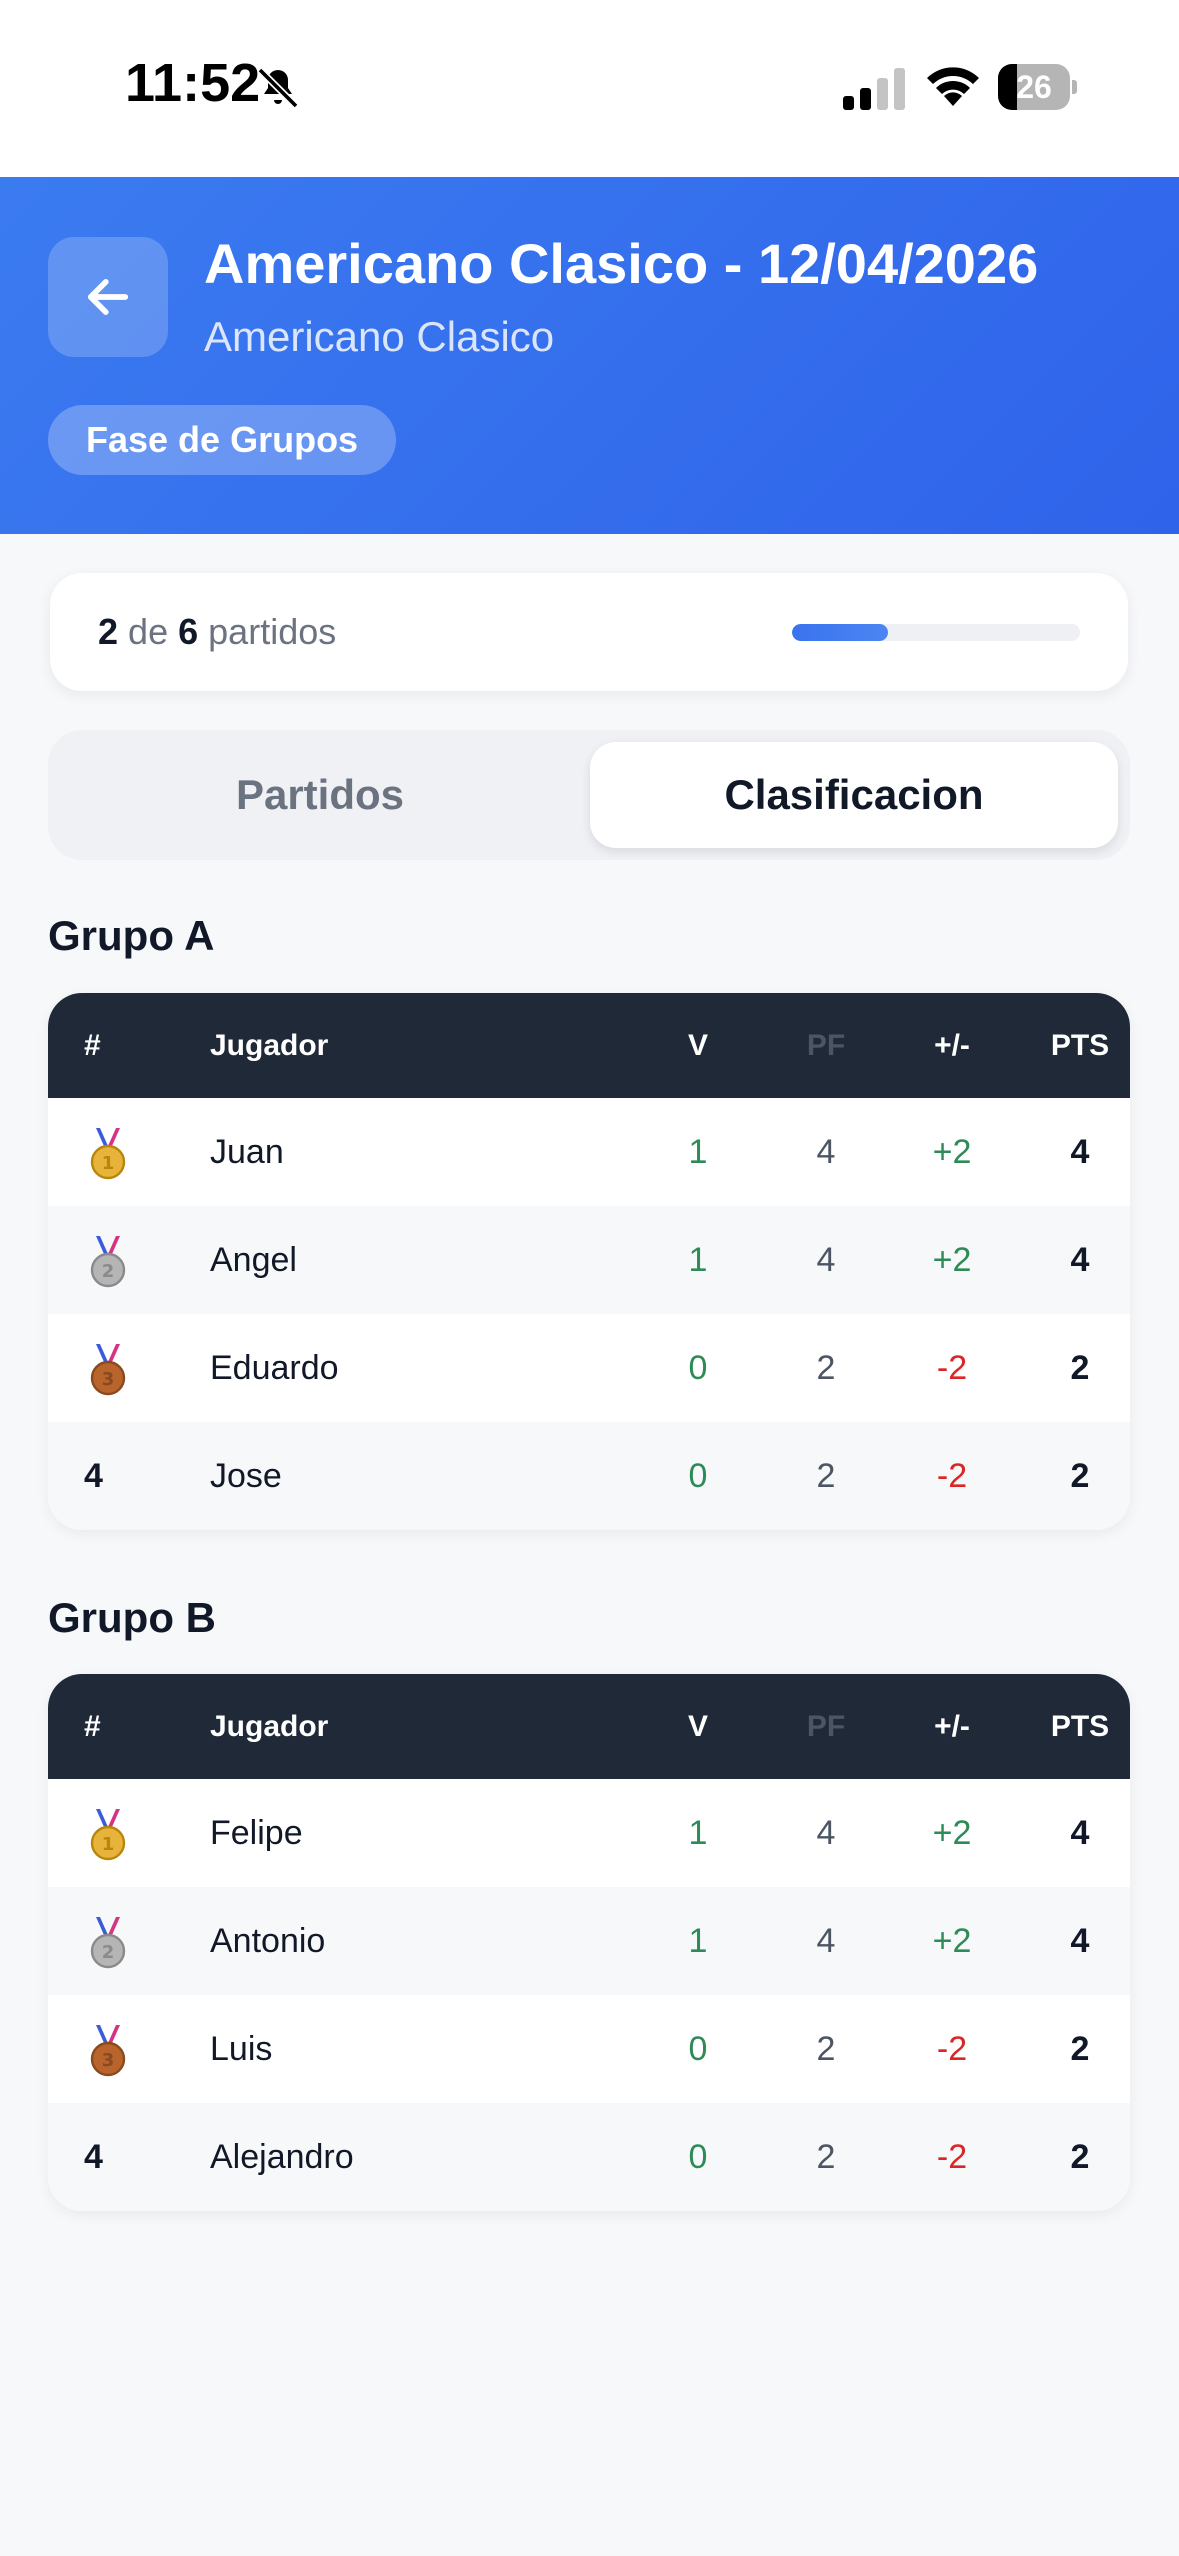 The width and height of the screenshot is (1179, 2556). I want to click on table-row: 1 Juan 1 4 +2 4, so click(589, 1152).